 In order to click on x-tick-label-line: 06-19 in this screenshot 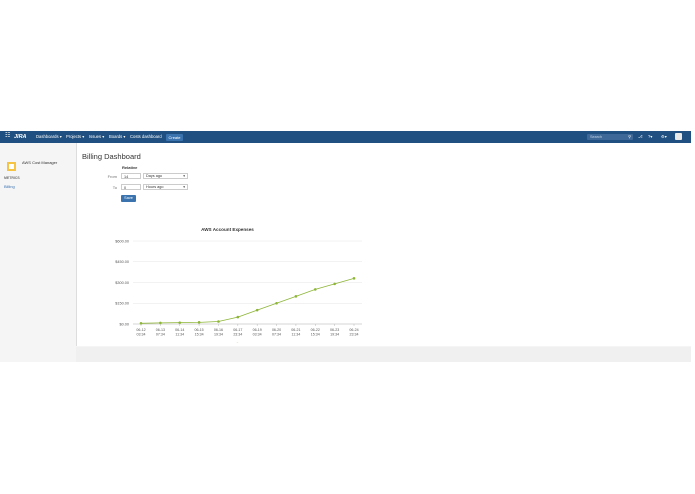, I will do `click(257, 330)`.